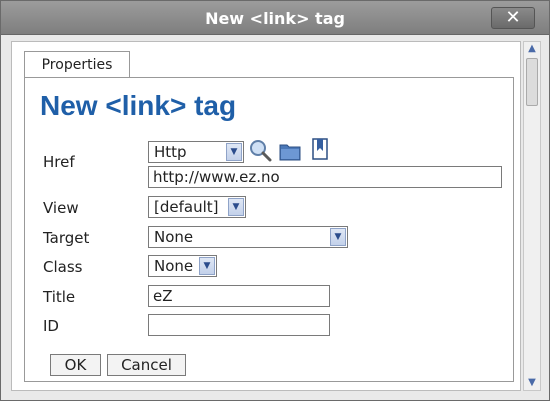 This screenshot has width=550, height=401. Describe the element at coordinates (186, 207) in the screenshot. I see `view-value: [default]` at that location.